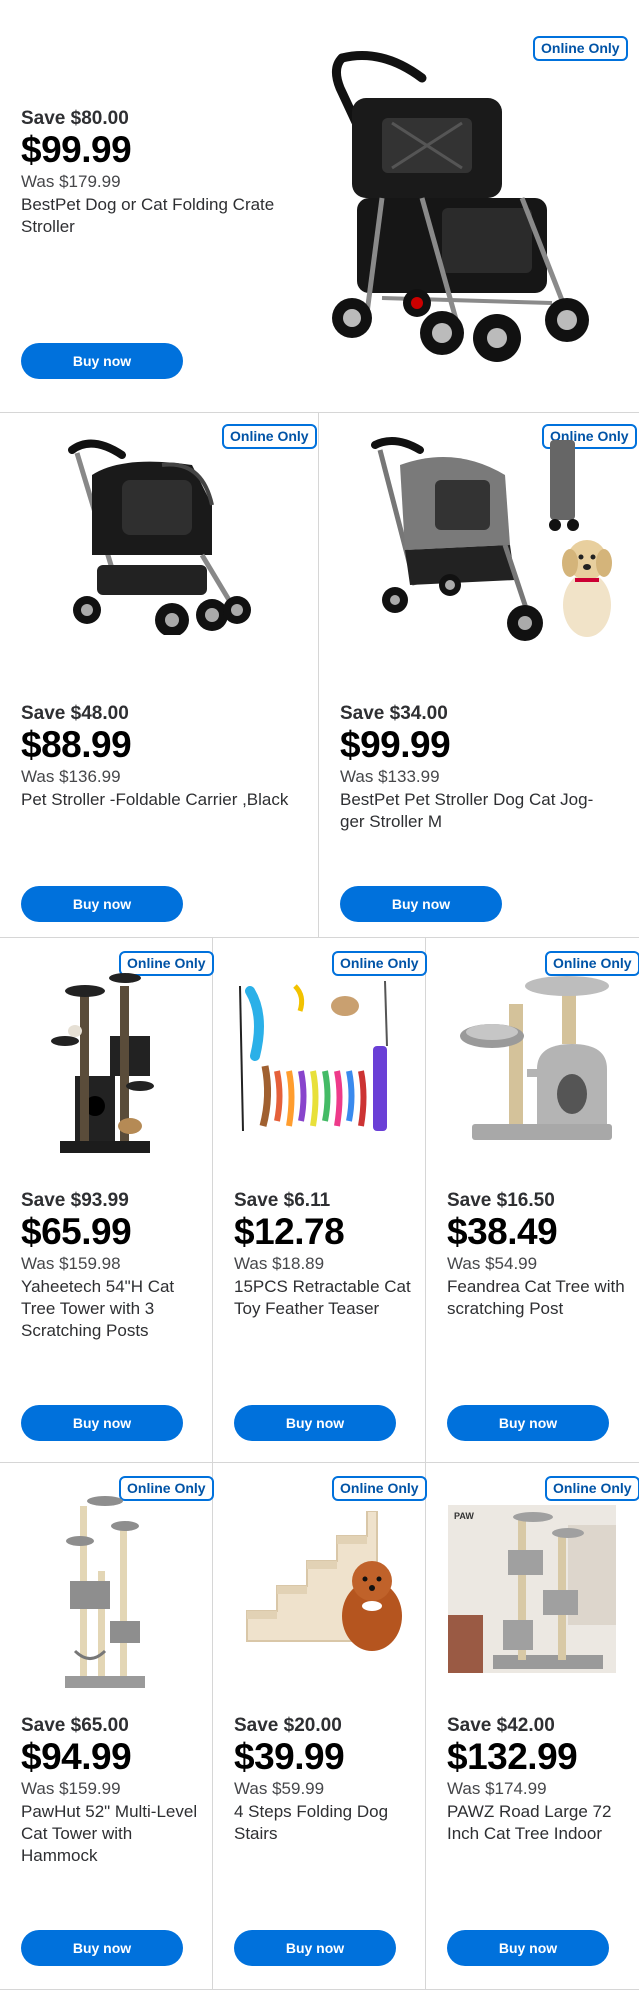 The height and width of the screenshot is (2000, 639). What do you see at coordinates (464, 1516) in the screenshot?
I see `svg-text: PAW` at bounding box center [464, 1516].